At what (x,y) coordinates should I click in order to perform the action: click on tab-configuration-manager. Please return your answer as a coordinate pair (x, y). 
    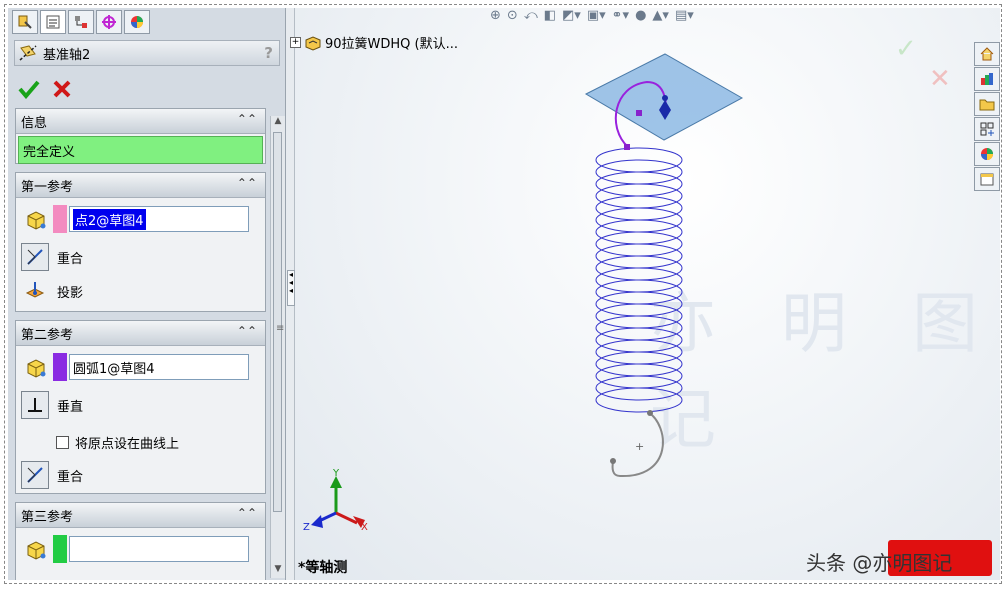
    Looking at the image, I should click on (81, 22).